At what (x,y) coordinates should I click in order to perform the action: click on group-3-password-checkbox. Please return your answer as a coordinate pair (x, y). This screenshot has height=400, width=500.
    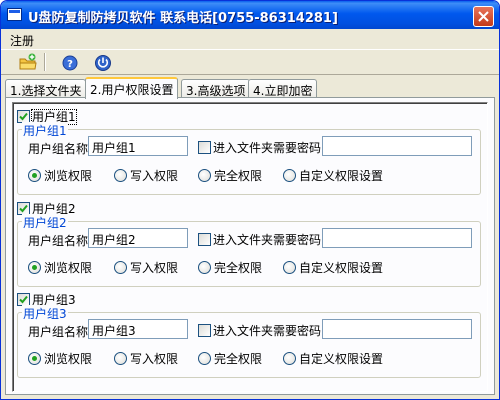
    Looking at the image, I should click on (204, 330).